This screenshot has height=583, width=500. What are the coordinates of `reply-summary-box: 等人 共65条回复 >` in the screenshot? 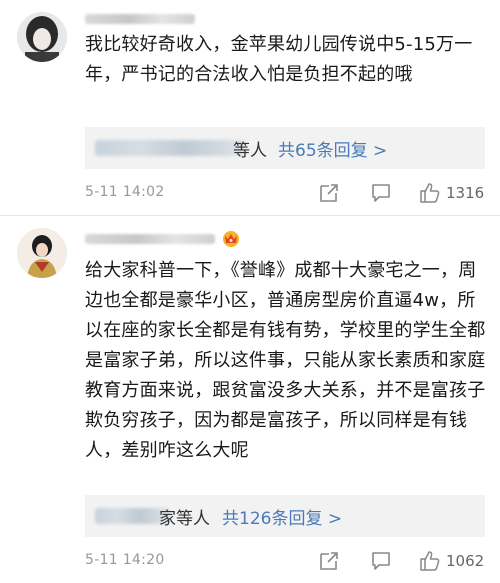 It's located at (285, 148).